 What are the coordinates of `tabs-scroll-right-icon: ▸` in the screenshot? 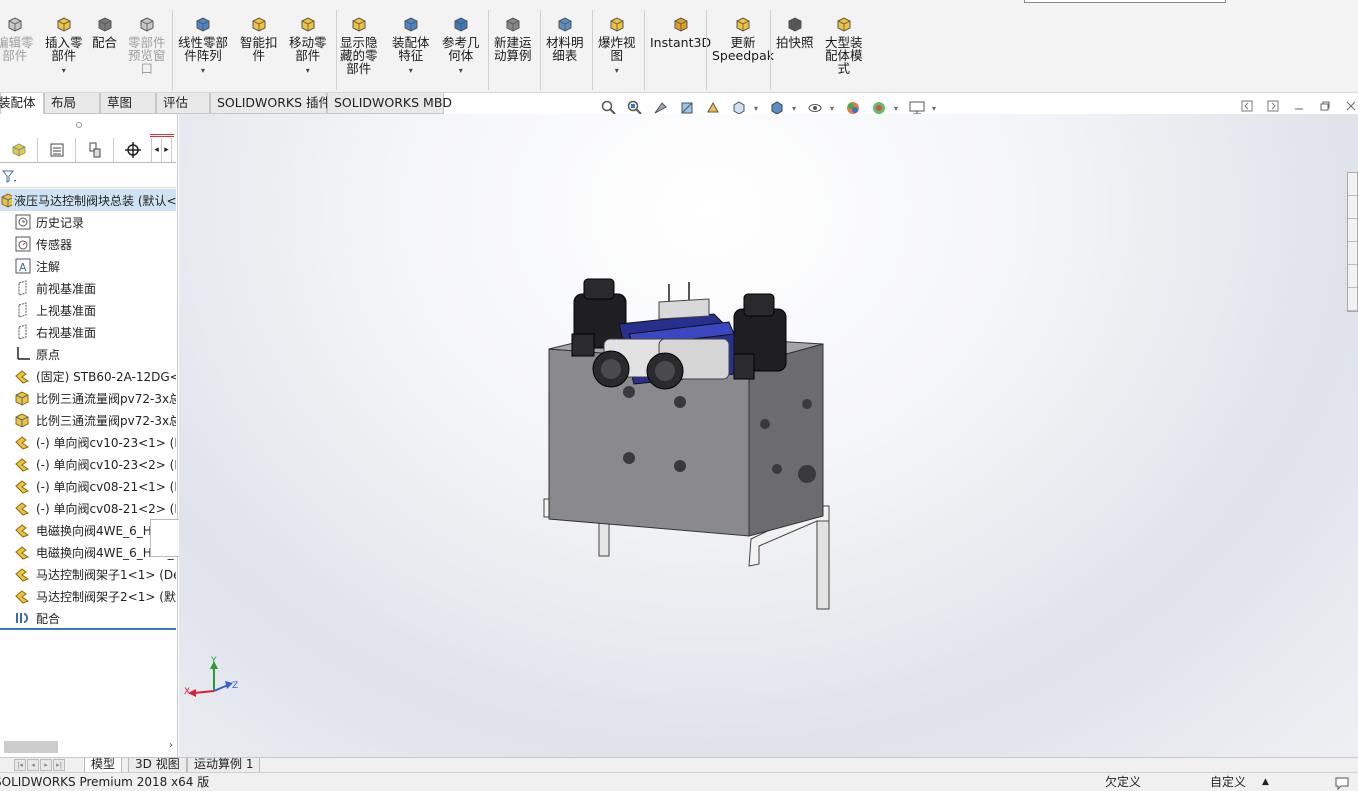 It's located at (167, 150).